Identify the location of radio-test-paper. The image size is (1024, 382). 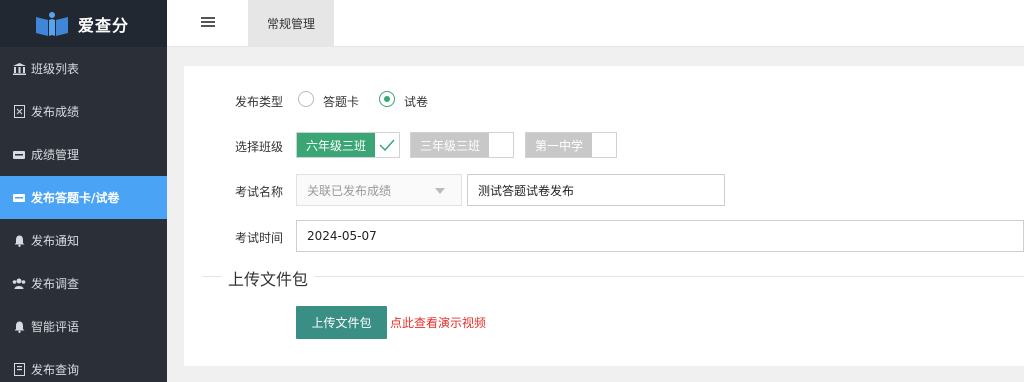
(387, 99).